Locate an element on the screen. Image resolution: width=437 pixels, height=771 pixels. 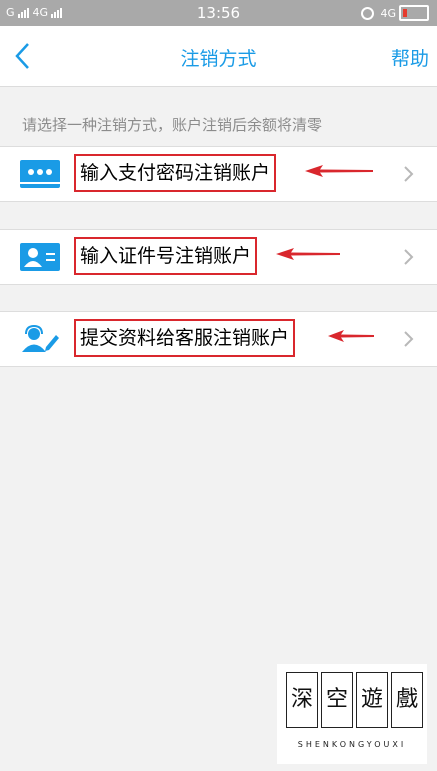
watermark-char: 戲 is located at coordinates (407, 700).